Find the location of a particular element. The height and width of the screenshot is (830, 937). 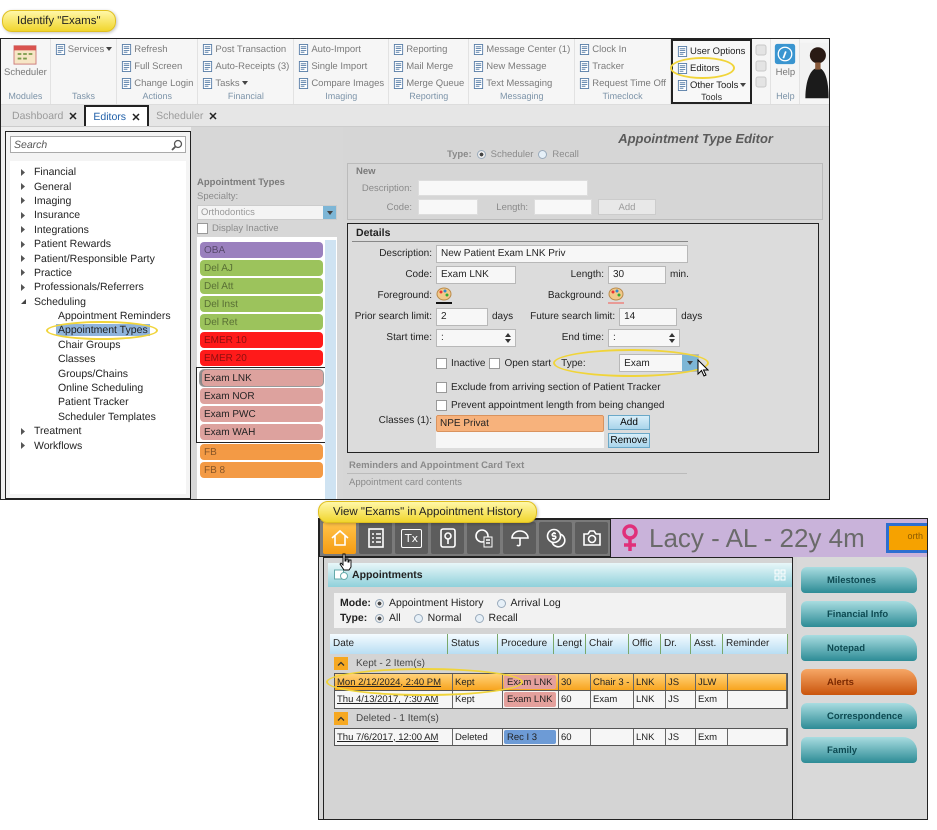

tree-item: Patient/Responsible Party is located at coordinates (94, 258).